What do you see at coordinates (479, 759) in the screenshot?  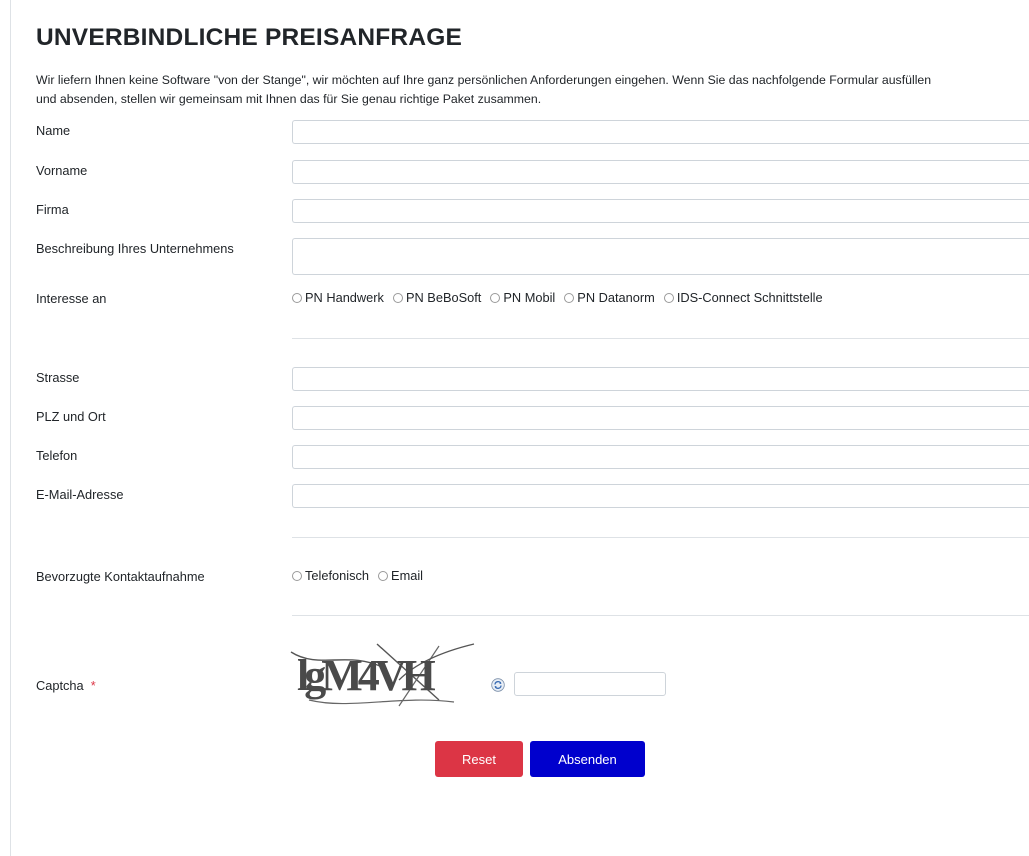 I see `reset-button: Reset` at bounding box center [479, 759].